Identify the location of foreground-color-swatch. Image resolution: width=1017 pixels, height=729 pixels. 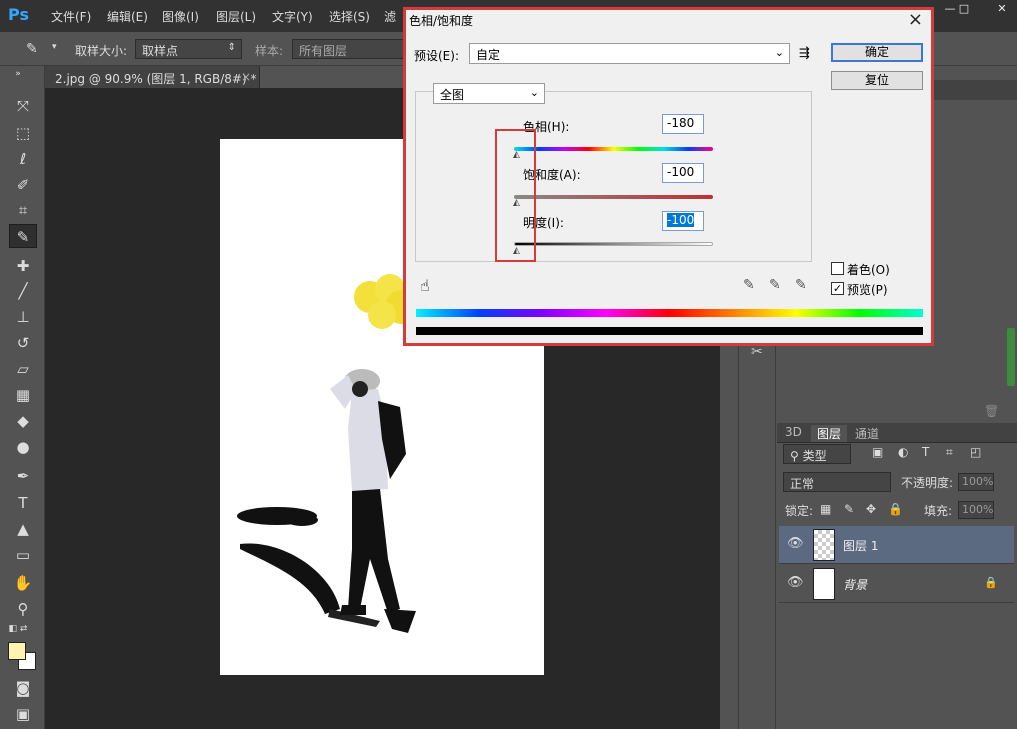
(17, 651).